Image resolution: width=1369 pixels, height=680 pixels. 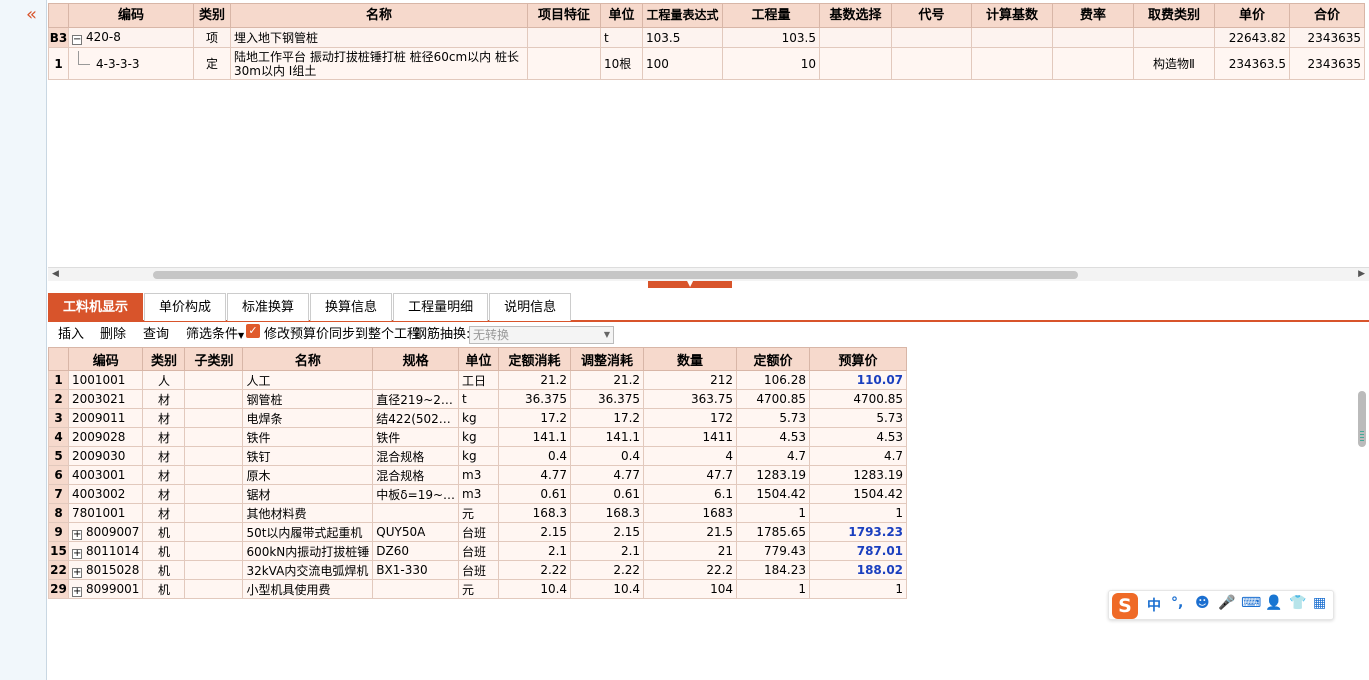 I want to click on code-cell: +8009007, so click(x=105, y=532).